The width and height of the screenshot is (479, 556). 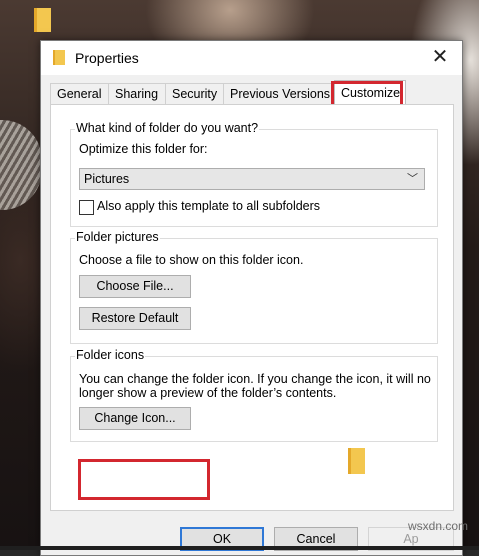 I want to click on folder-icons-title: Folder icons, so click(x=110, y=355).